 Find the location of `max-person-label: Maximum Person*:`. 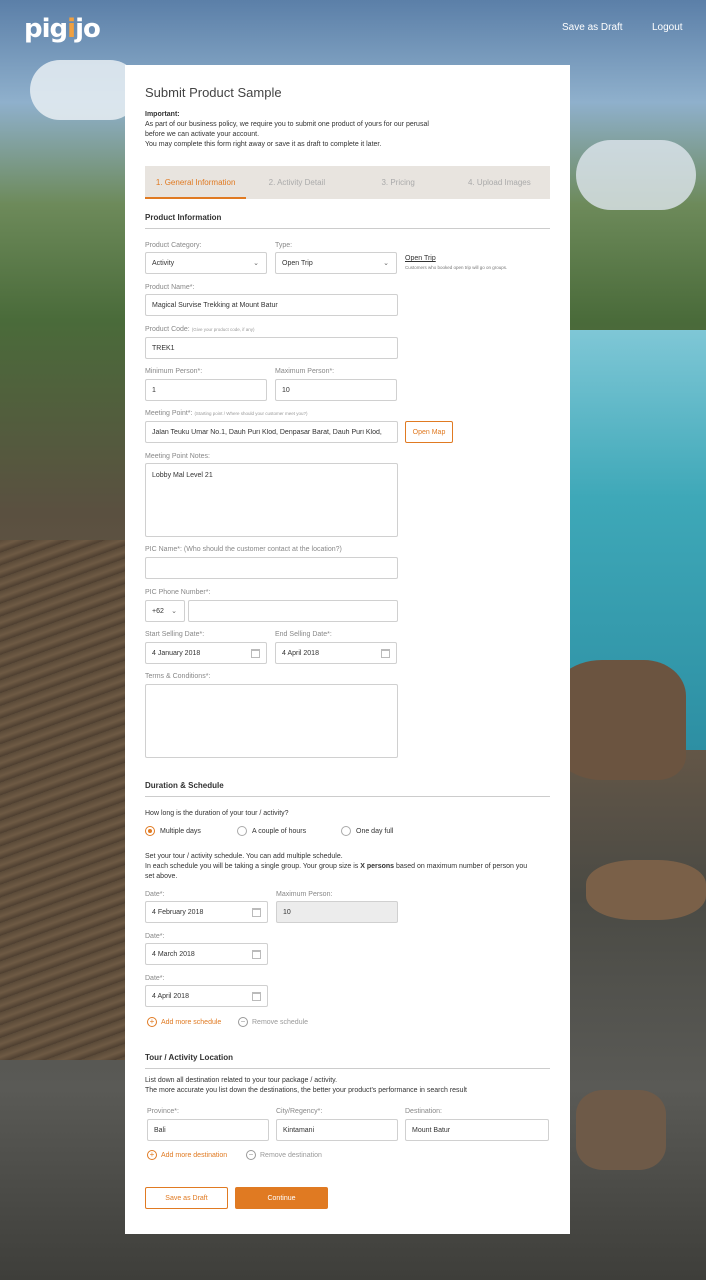

max-person-label: Maximum Person*: is located at coordinates (305, 371).